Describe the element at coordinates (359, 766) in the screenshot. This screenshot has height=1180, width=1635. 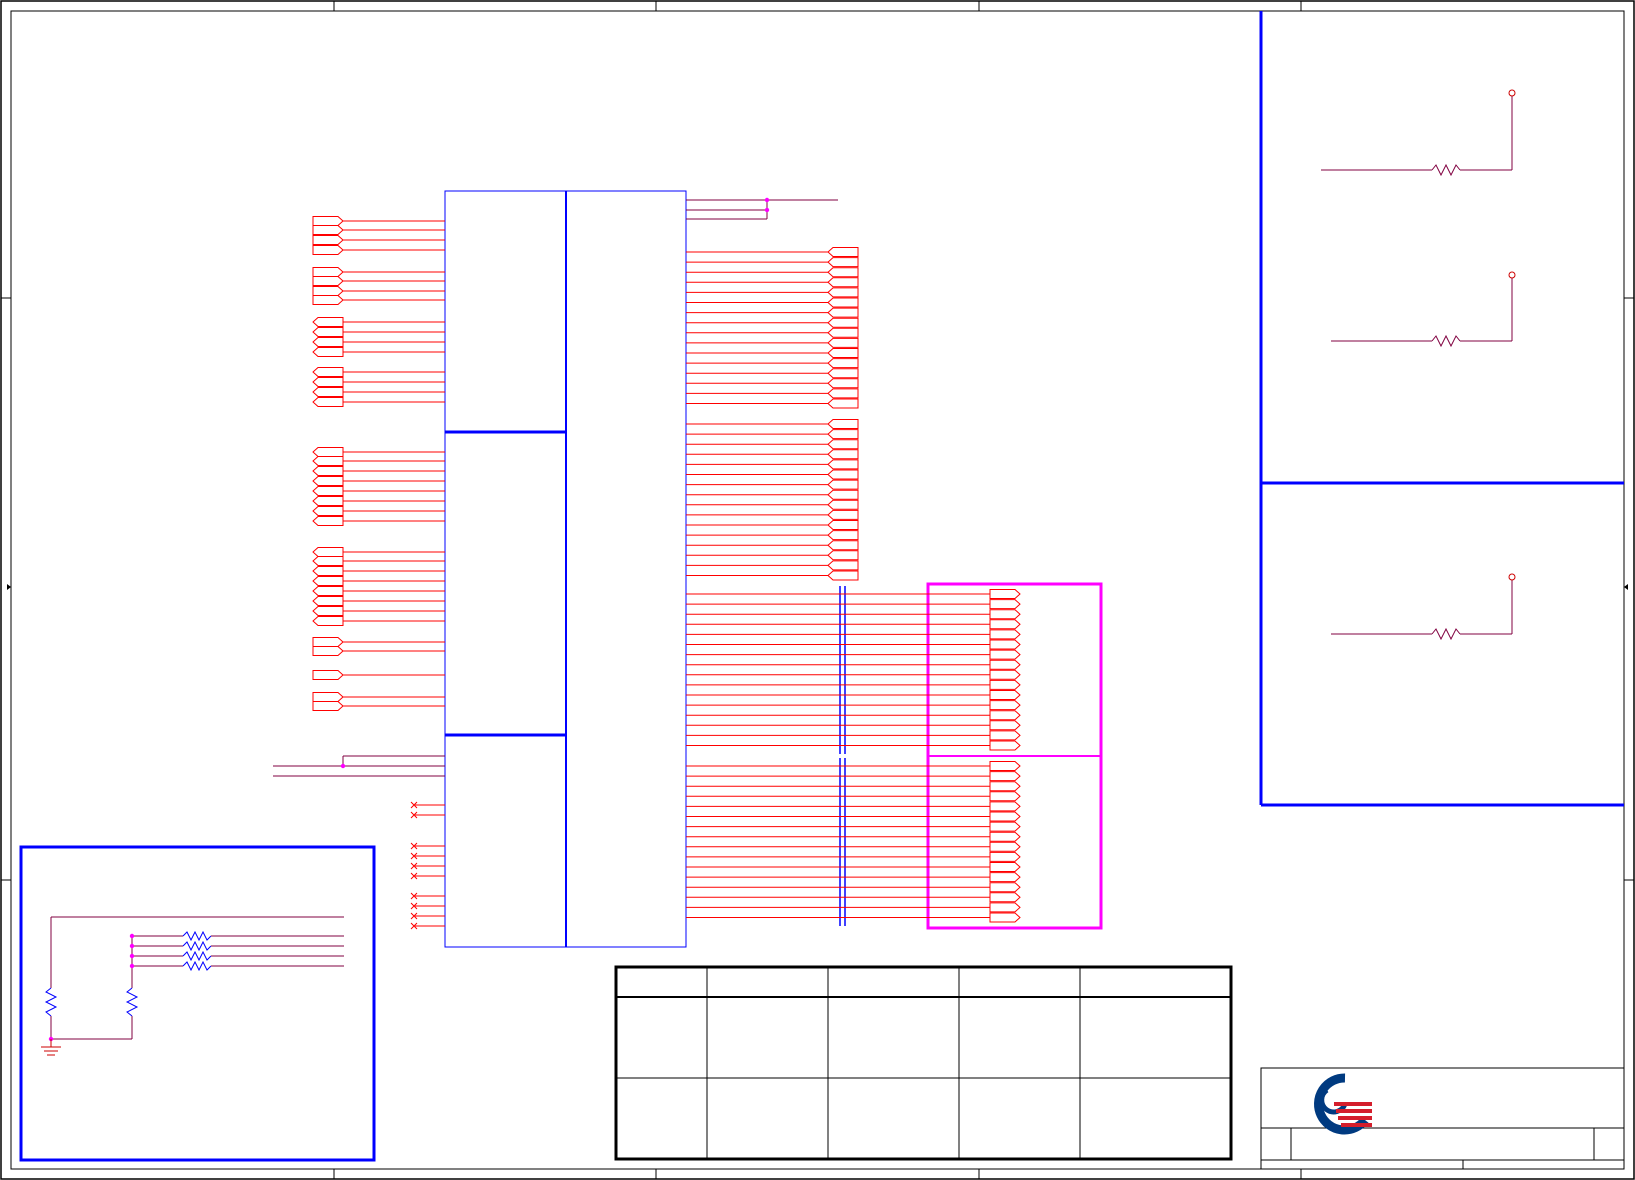
I see `left-lower-nets` at that location.